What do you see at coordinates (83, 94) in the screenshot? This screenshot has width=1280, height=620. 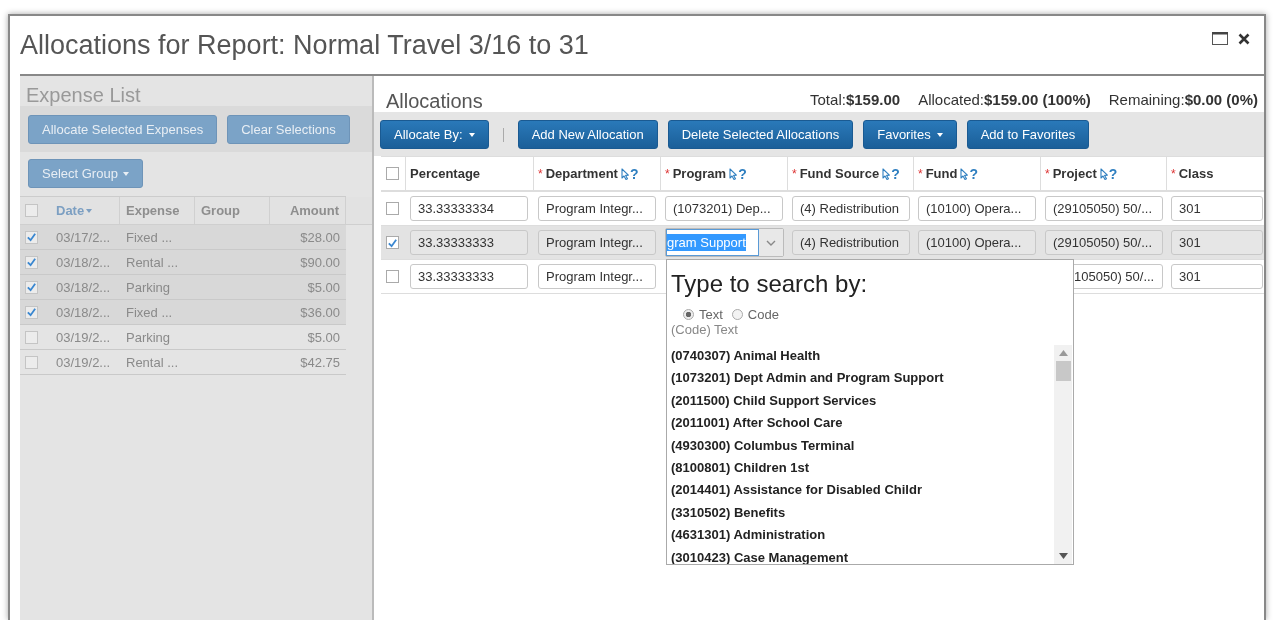 I see `panel-title: Expense List` at bounding box center [83, 94].